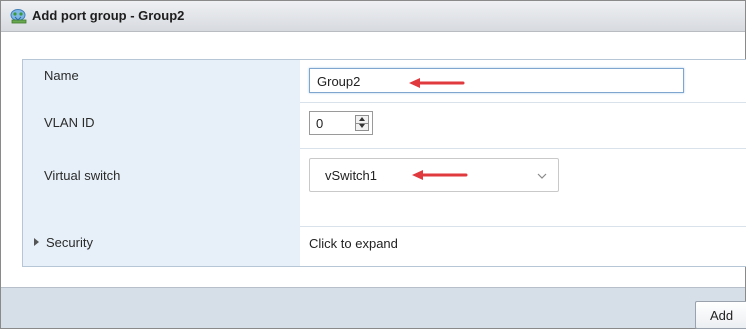  Describe the element at coordinates (362, 126) in the screenshot. I see `stepper-down-icon` at that location.